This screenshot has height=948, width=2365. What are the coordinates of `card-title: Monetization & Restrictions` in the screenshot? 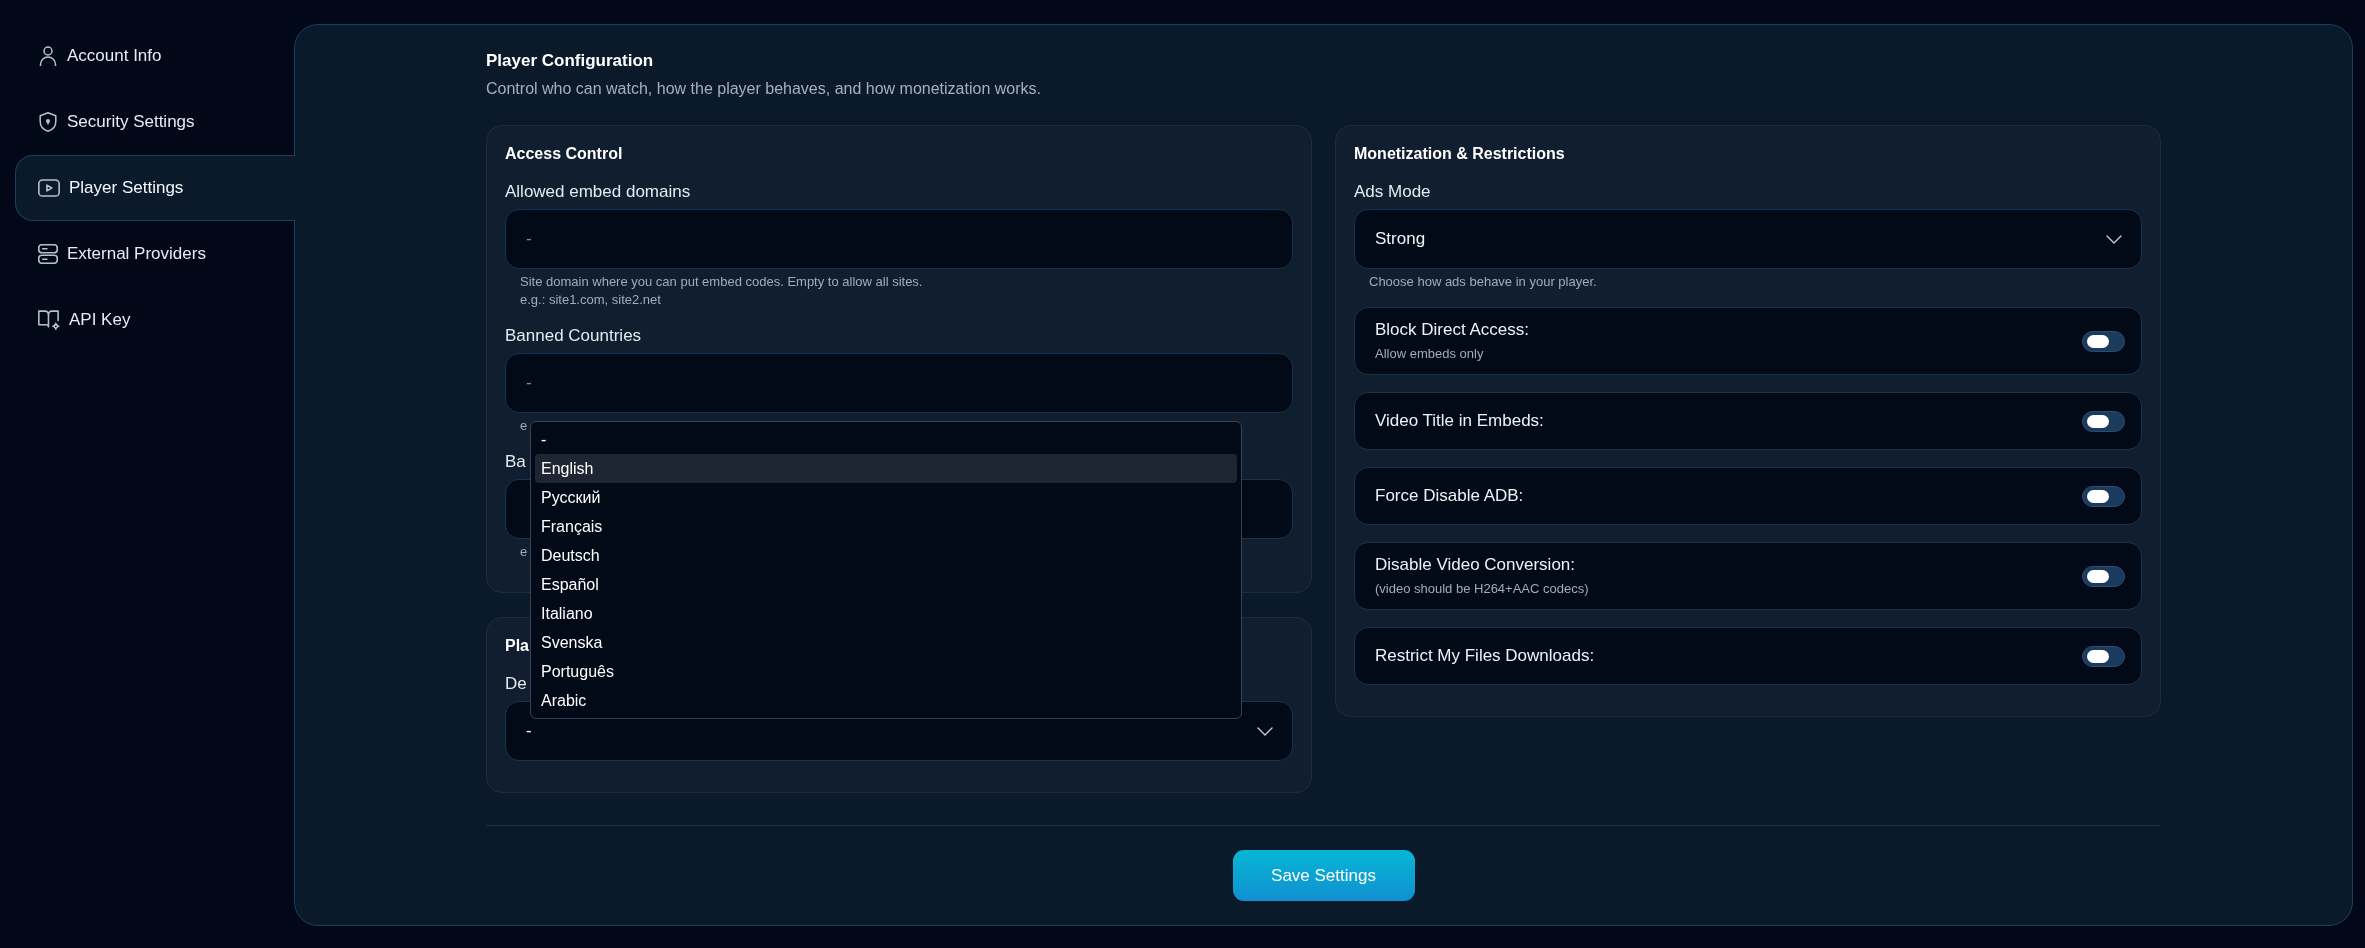 It's located at (1459, 154).